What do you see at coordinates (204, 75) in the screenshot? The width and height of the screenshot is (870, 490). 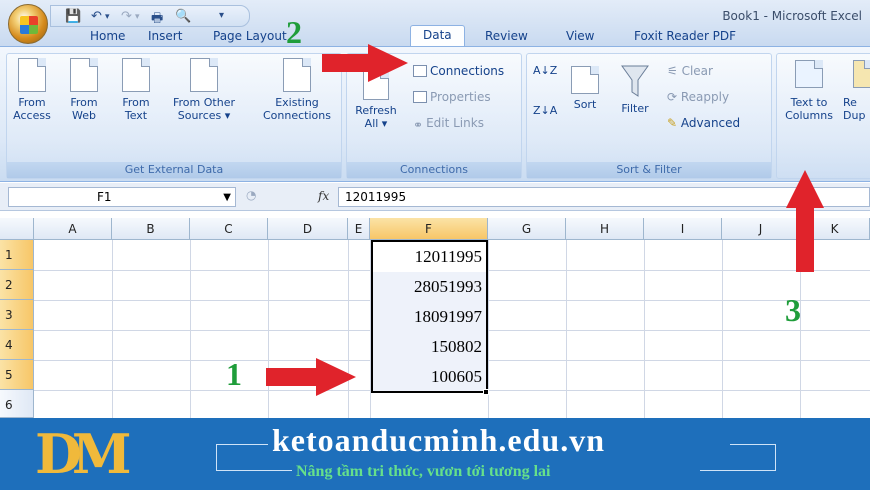 I see `other-sources-icon` at bounding box center [204, 75].